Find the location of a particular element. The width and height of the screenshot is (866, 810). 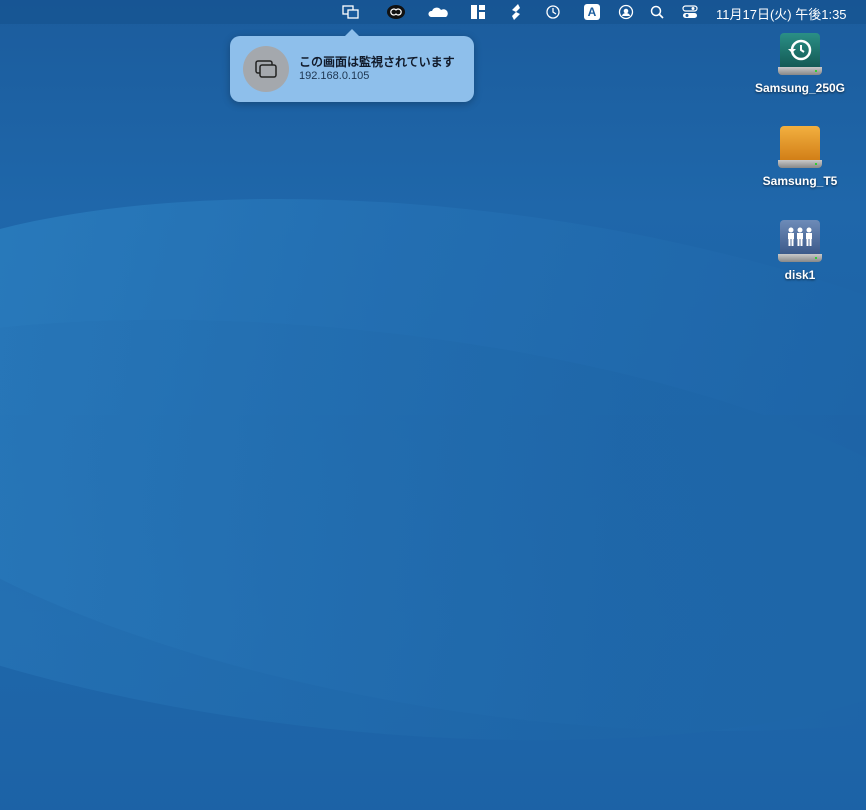

layout-icon is located at coordinates (478, 12).